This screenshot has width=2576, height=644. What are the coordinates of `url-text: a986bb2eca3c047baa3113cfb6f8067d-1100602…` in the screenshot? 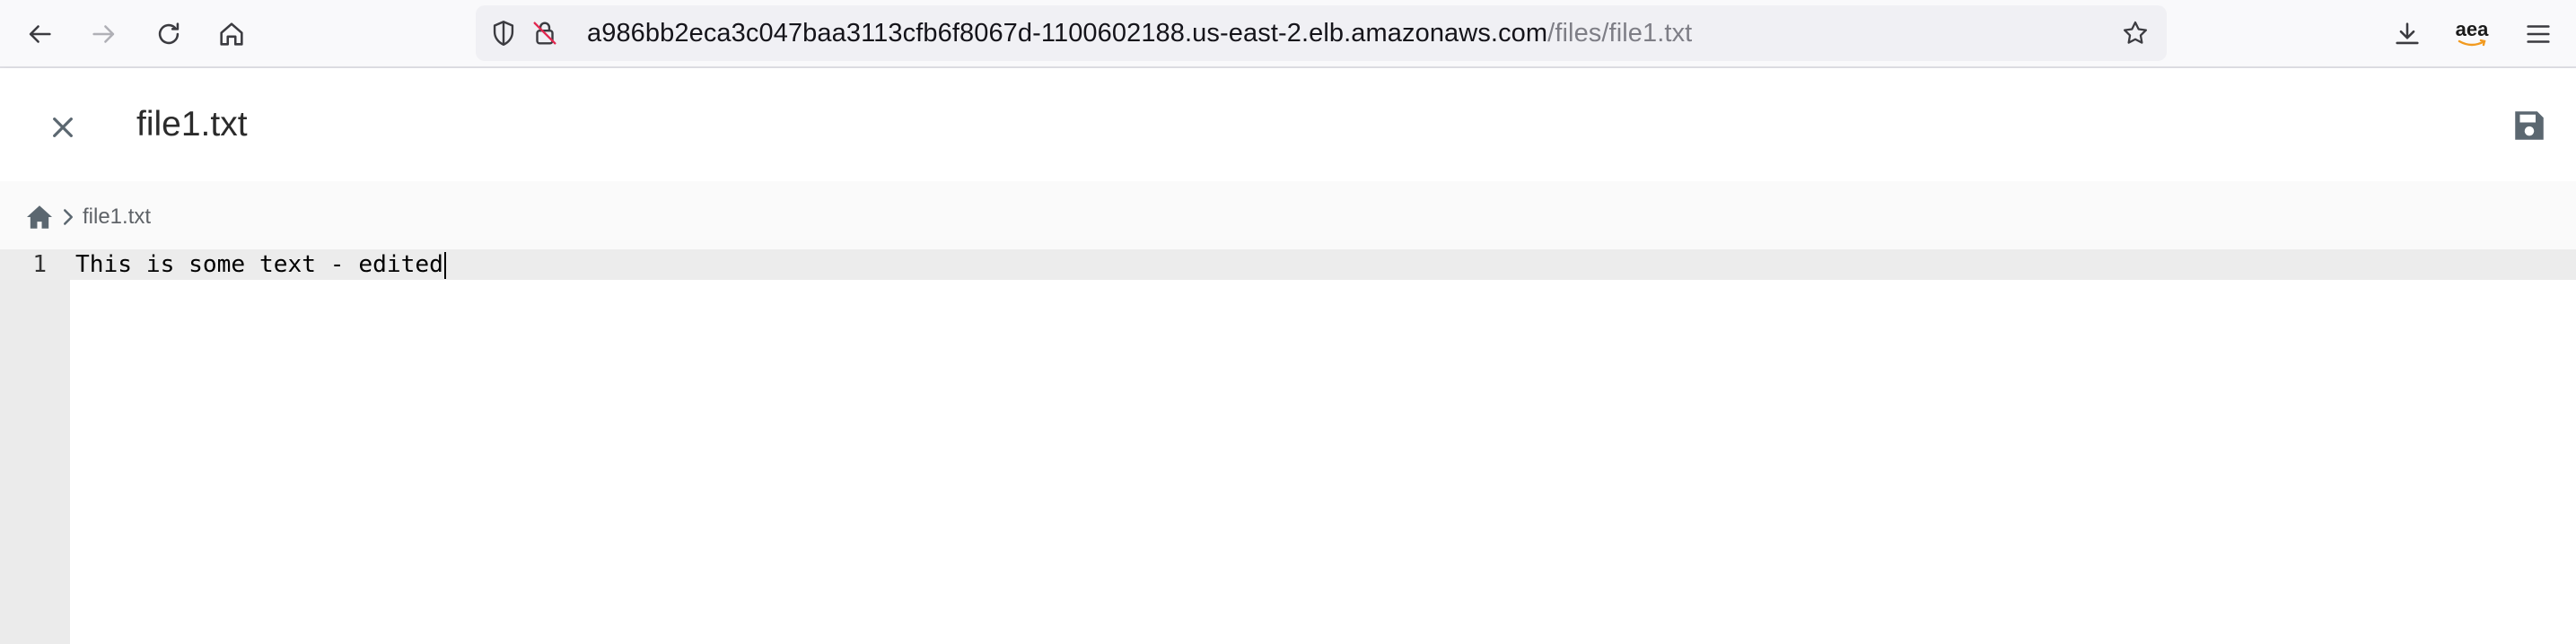 It's located at (1139, 33).